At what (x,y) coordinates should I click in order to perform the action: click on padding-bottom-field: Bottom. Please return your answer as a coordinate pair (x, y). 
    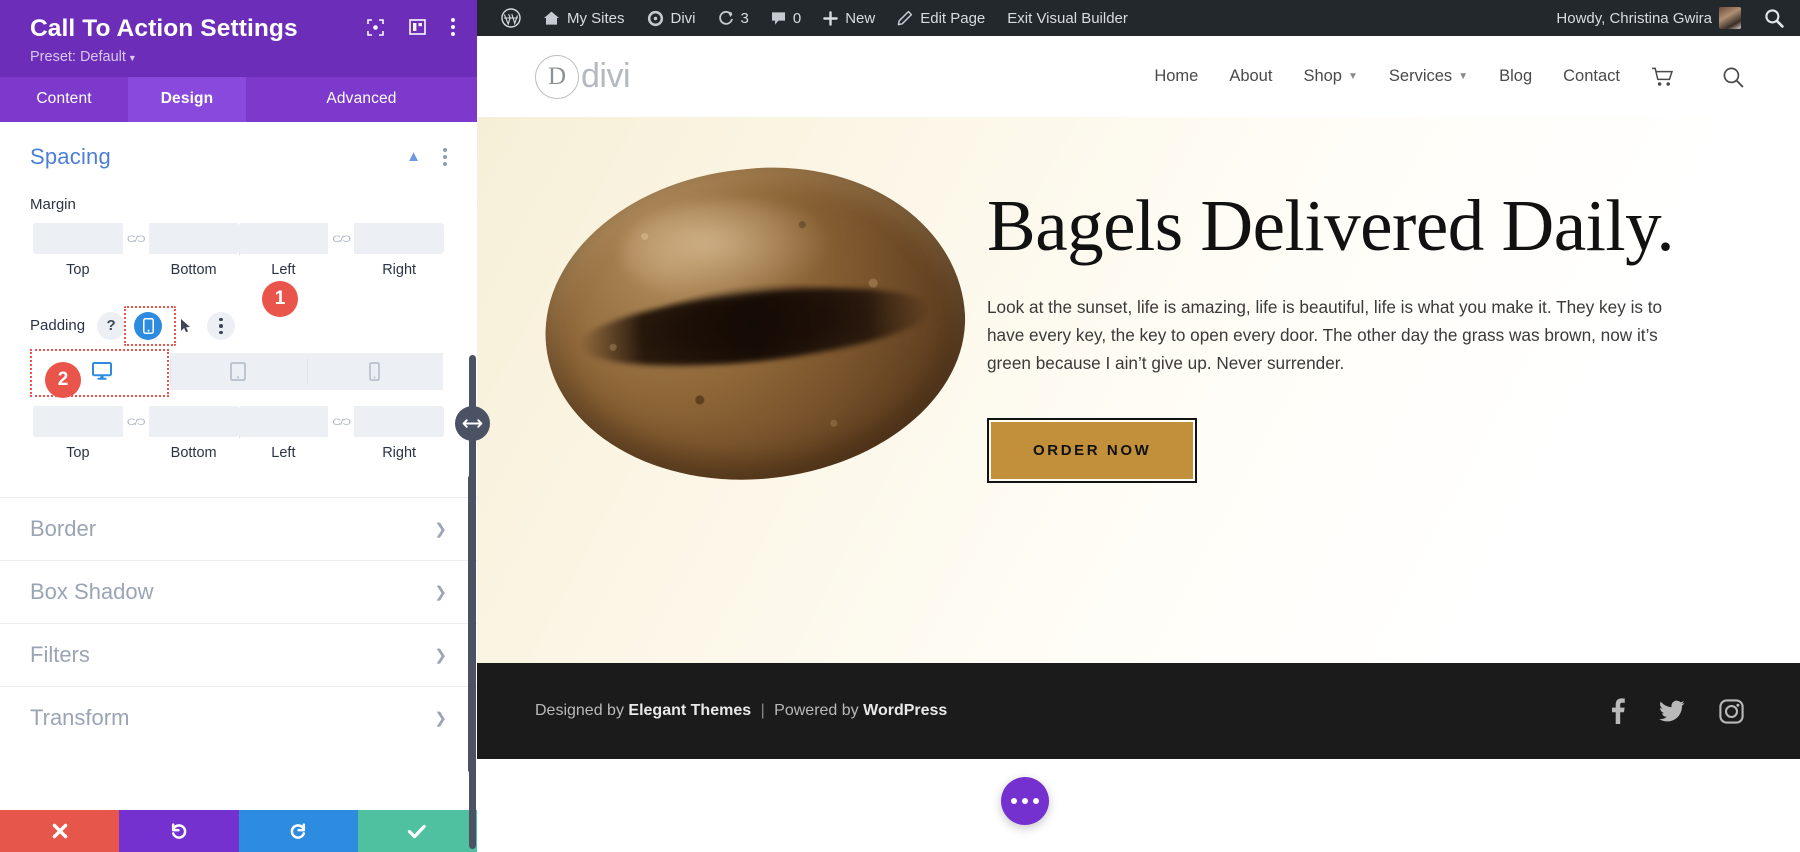
    Looking at the image, I should click on (193, 433).